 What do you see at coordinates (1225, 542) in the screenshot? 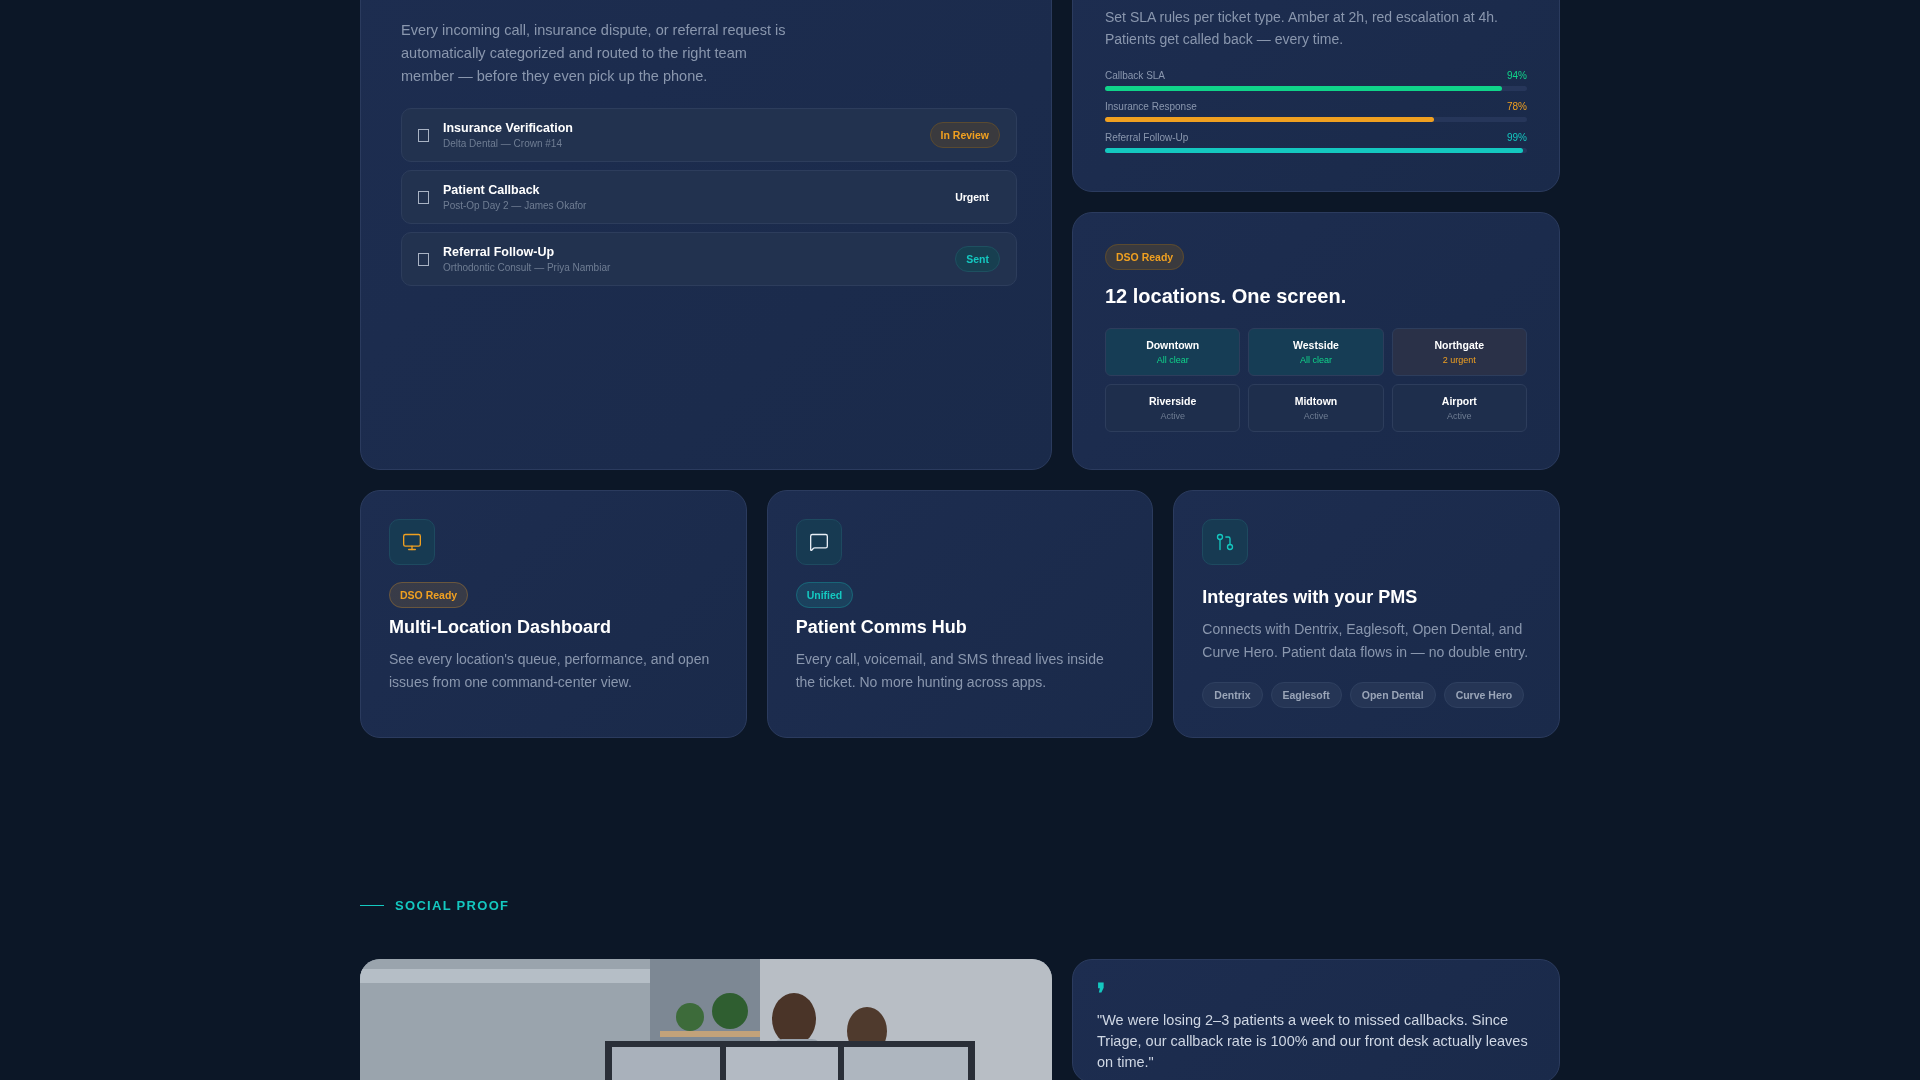
I see `pull-request-icon` at bounding box center [1225, 542].